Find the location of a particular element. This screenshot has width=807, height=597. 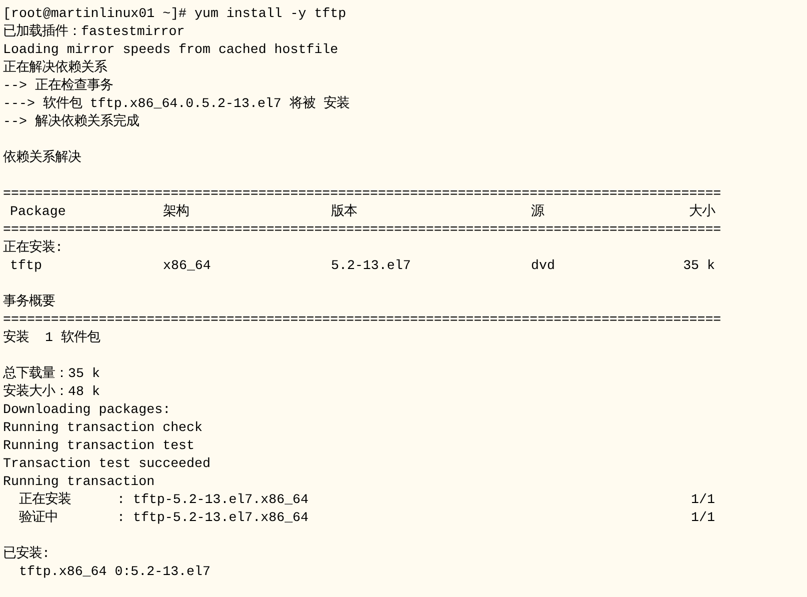

terminal-line: Loading mirror speeds from cached hostfile is located at coordinates (170, 49).